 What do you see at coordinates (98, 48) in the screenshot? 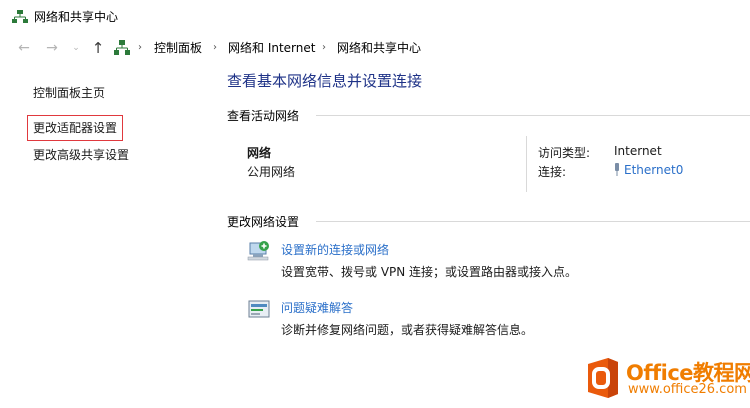
I see `up-arrow-icon: ↑` at bounding box center [98, 48].